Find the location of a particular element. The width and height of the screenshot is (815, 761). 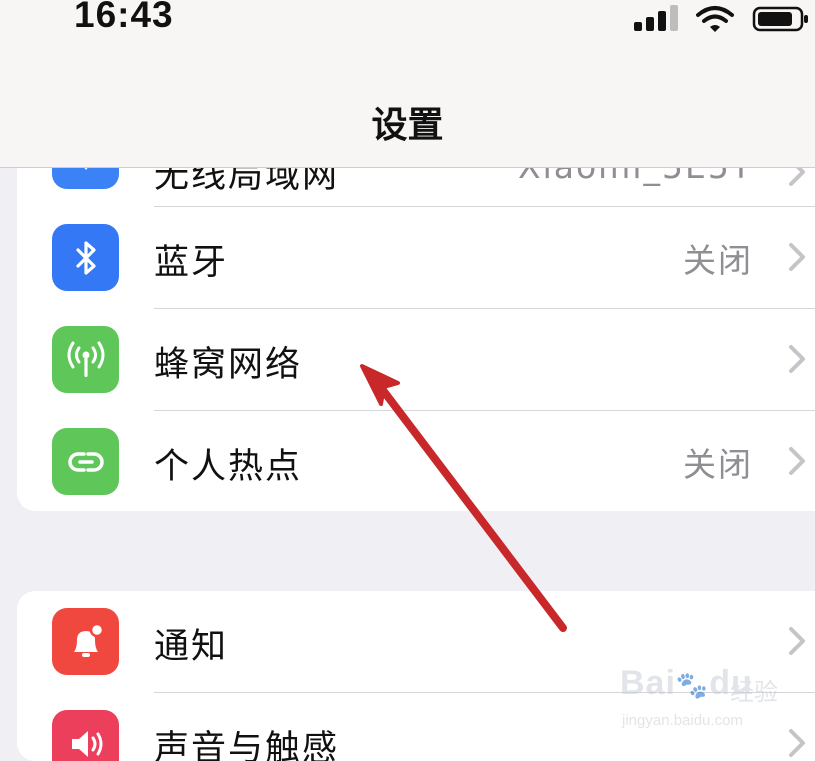

settings-row-cellular: 蜂窝网络 is located at coordinates (416, 360).